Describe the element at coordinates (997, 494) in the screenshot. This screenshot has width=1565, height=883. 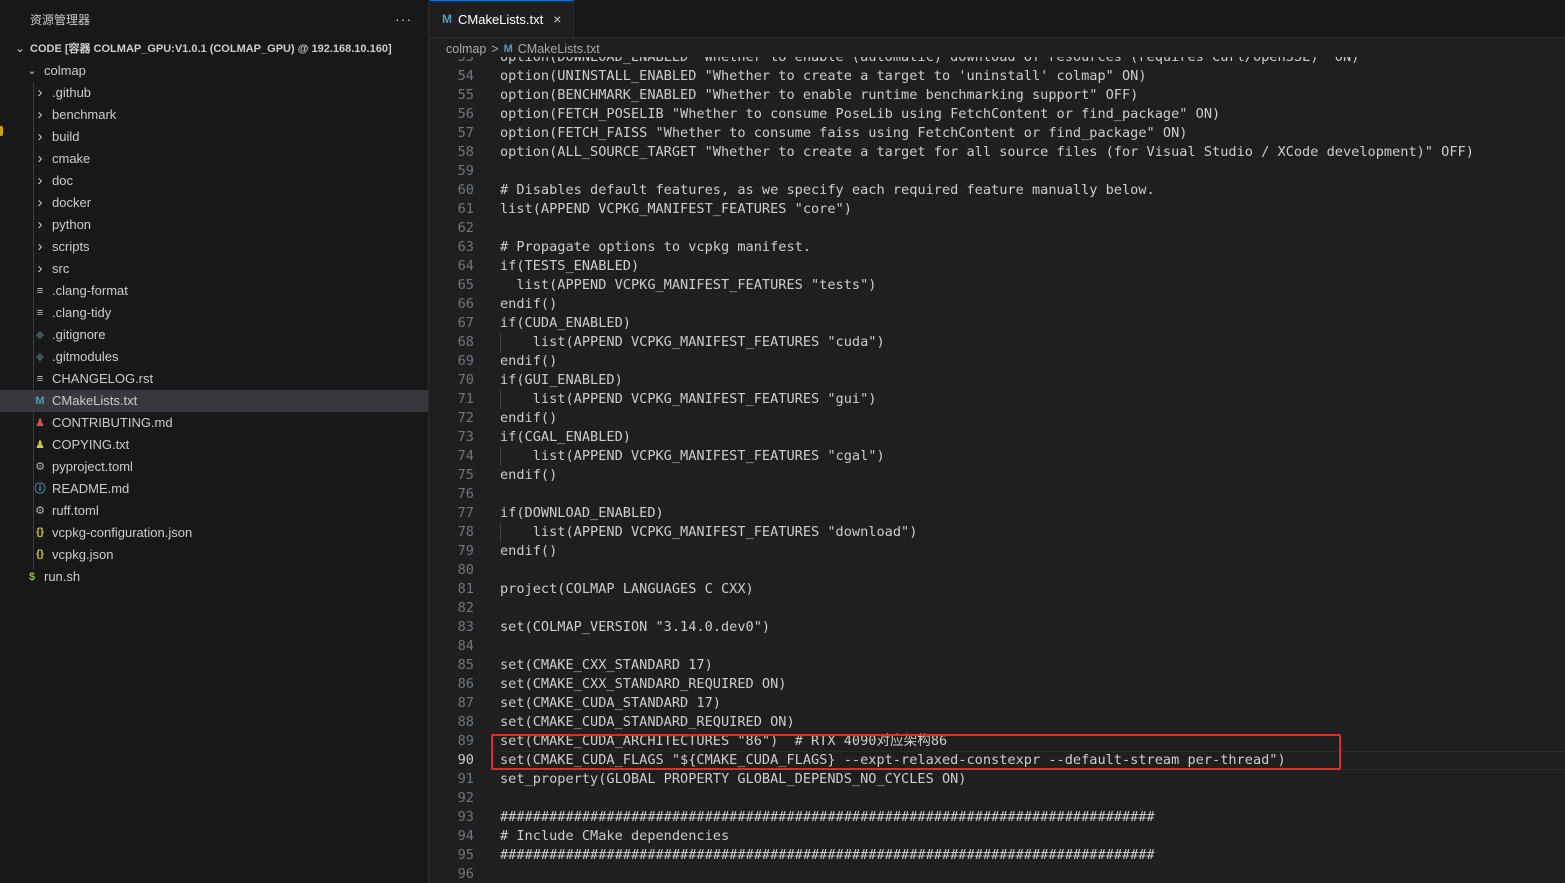
I see `code-line: 76` at that location.